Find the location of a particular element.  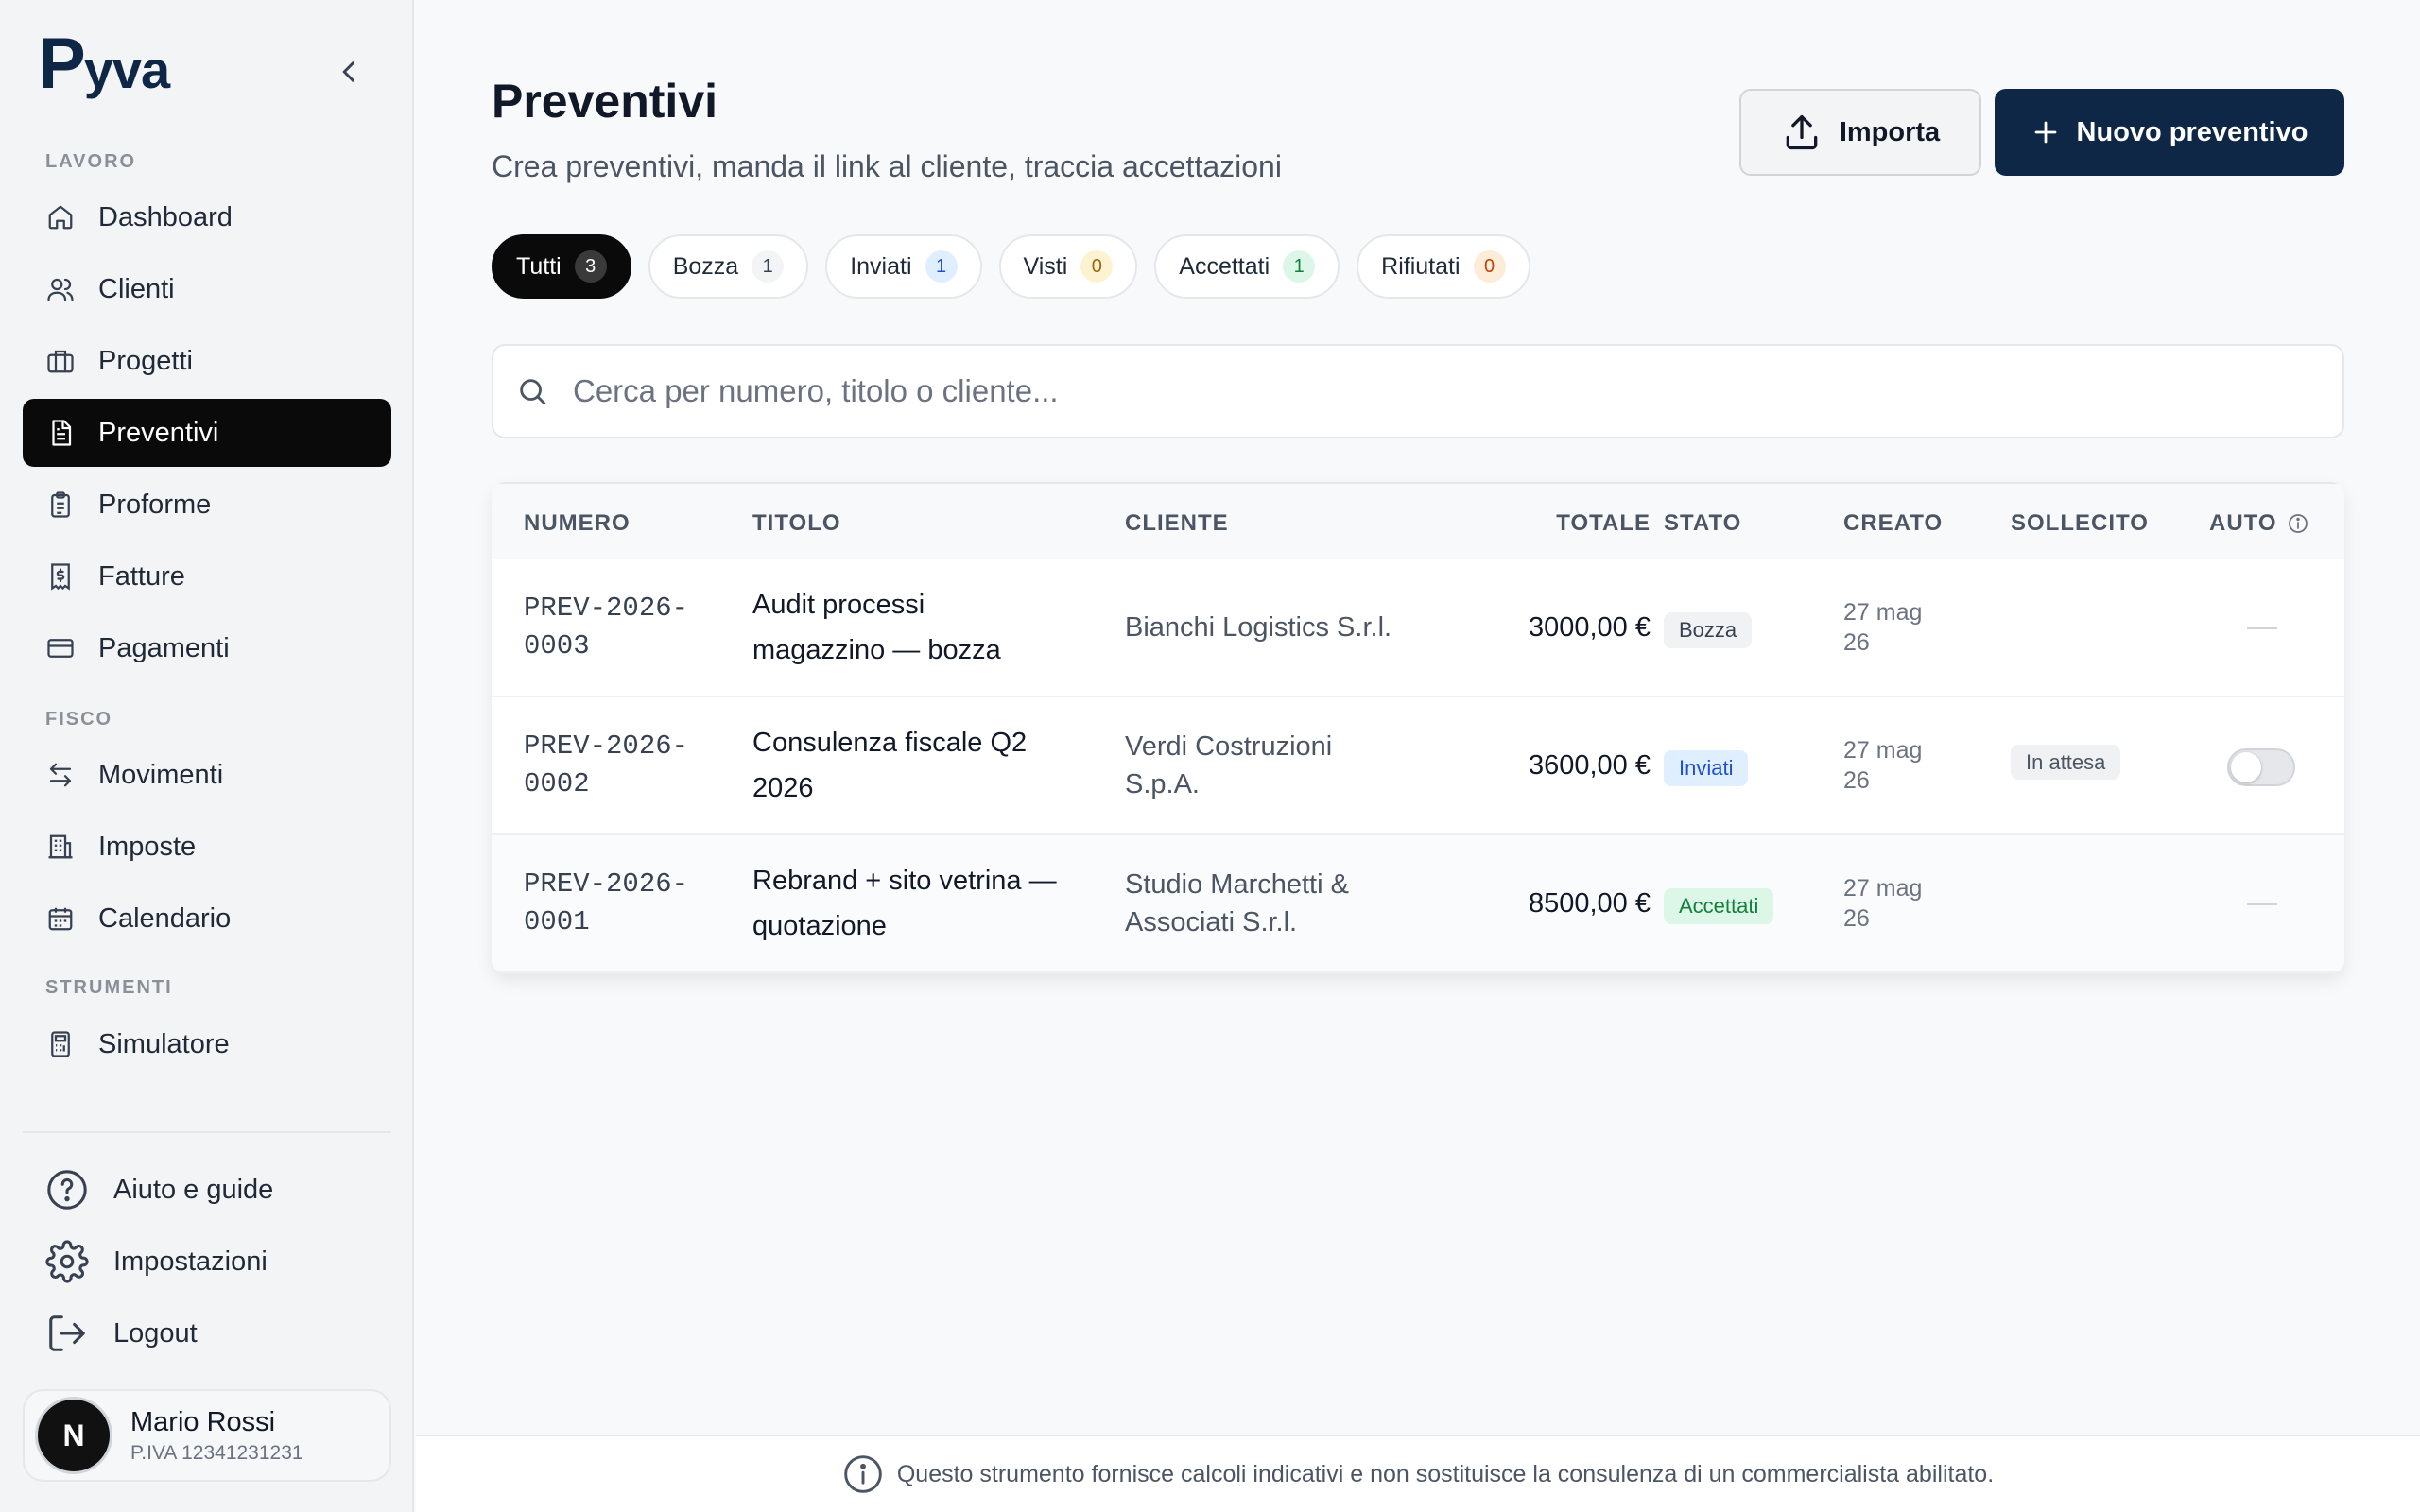

sidebar-item-label: Clienti is located at coordinates (137, 288).